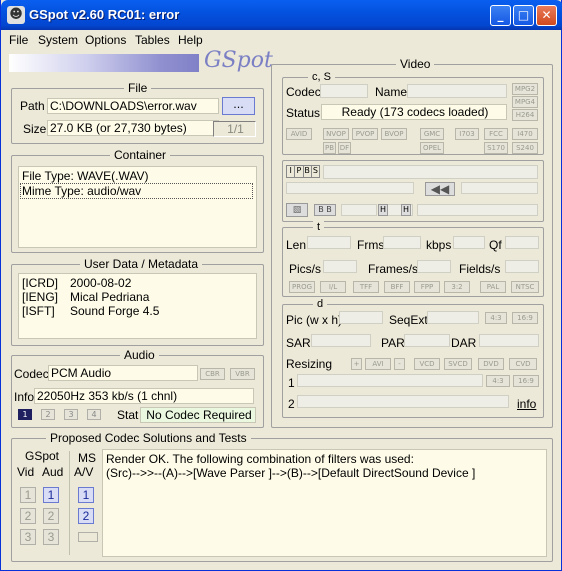 Image resolution: width=562 pixels, height=571 pixels. I want to click on qf-field, so click(522, 242).